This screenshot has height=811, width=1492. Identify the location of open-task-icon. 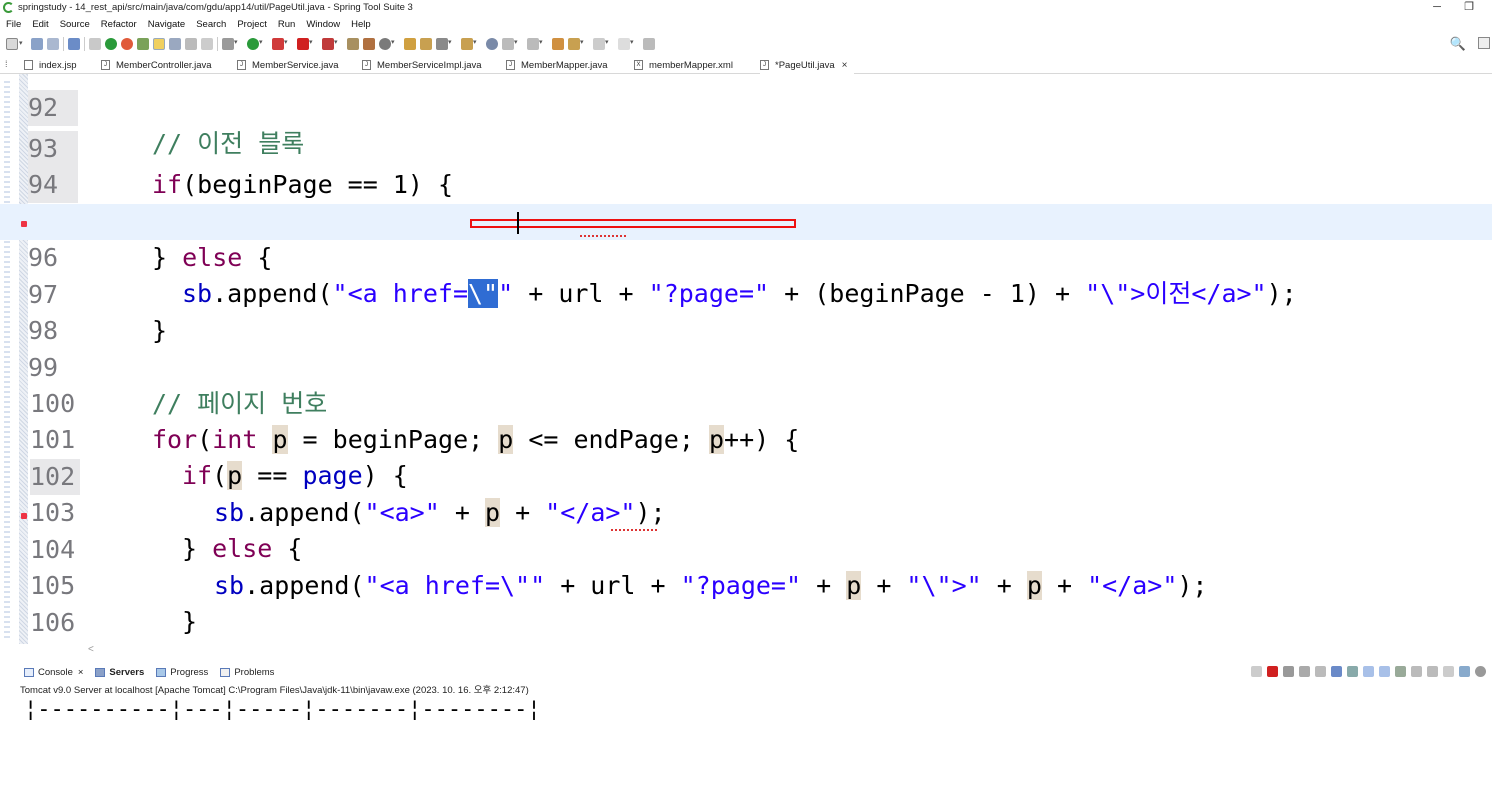
(426, 44).